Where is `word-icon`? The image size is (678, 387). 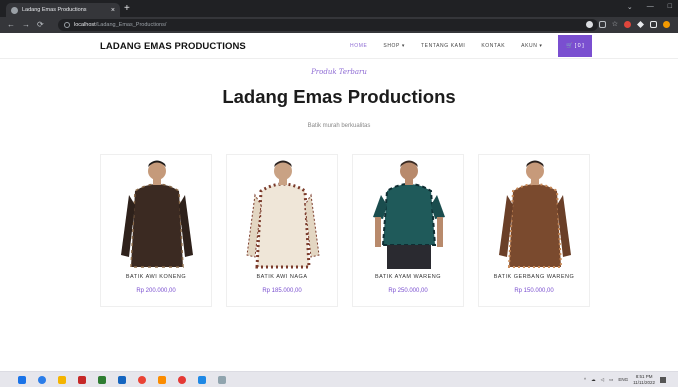 word-icon is located at coordinates (122, 380).